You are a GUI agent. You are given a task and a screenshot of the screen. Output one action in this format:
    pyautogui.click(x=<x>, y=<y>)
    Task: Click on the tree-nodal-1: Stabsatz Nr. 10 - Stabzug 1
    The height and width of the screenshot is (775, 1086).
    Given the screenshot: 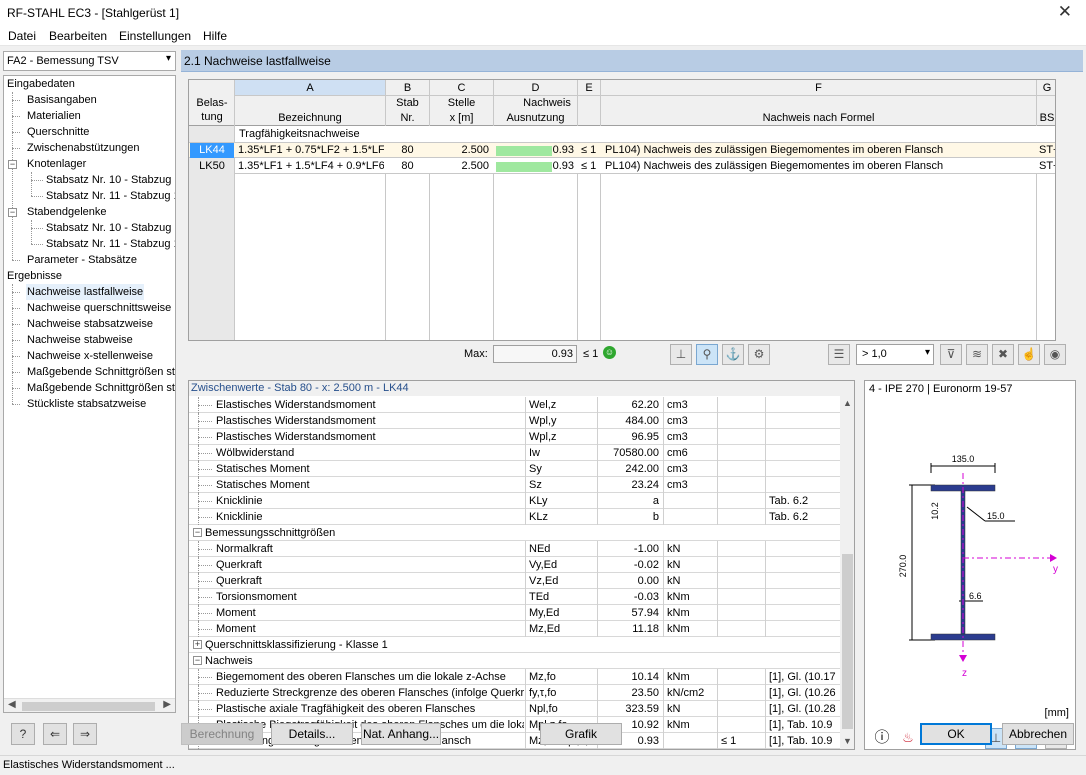 What is the action you would take?
    pyautogui.click(x=110, y=180)
    